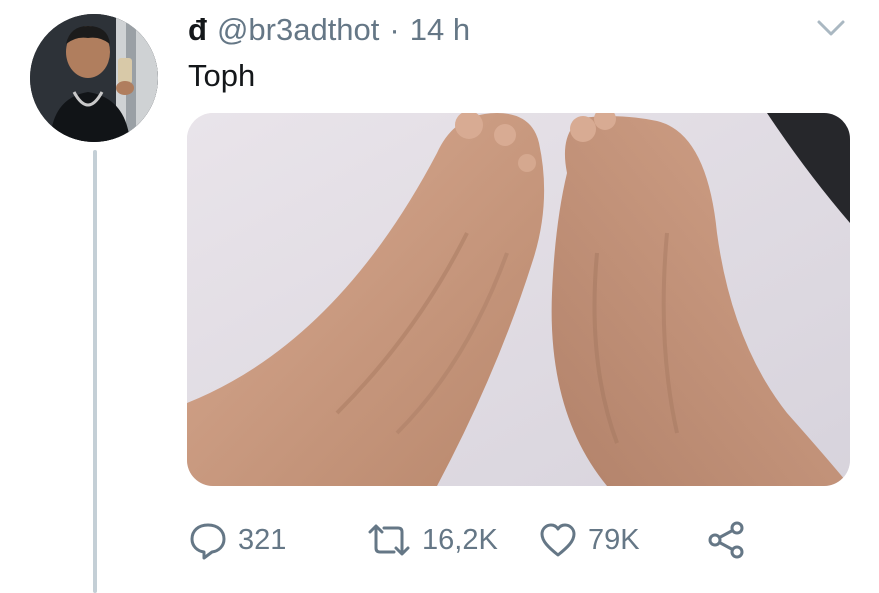  I want to click on retweet-button: 16,2K, so click(432, 540).